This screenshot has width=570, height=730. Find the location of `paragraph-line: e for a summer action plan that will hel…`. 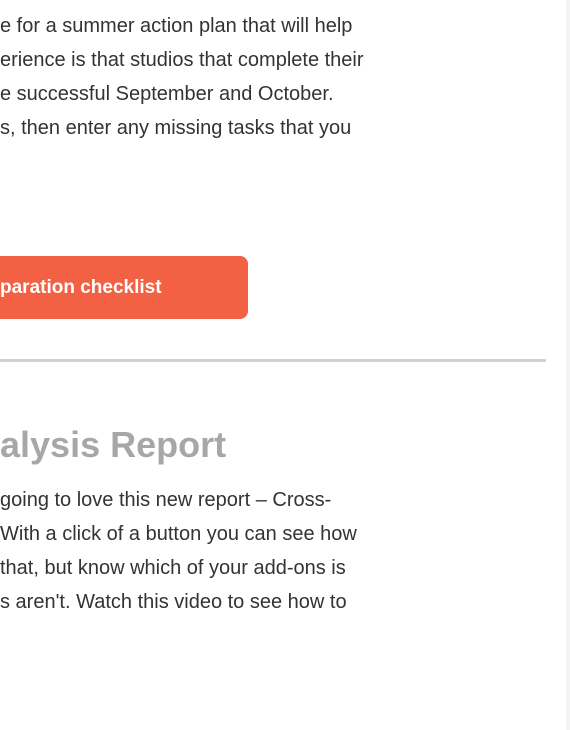

paragraph-line: e for a summer action plan that will hel… is located at coordinates (176, 26).